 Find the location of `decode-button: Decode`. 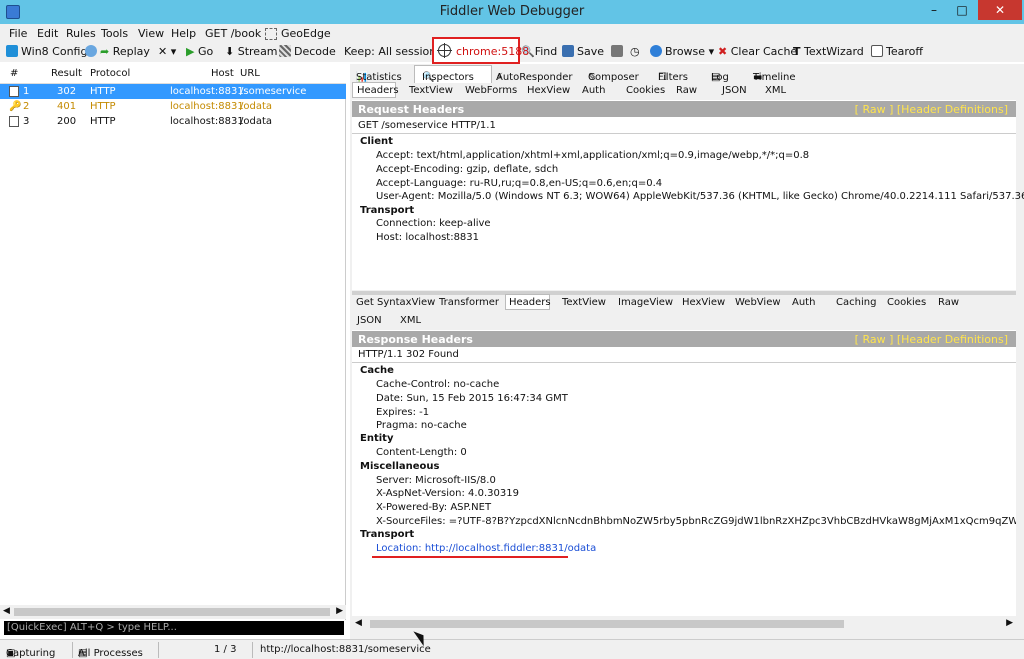

decode-button: Decode is located at coordinates (307, 51).